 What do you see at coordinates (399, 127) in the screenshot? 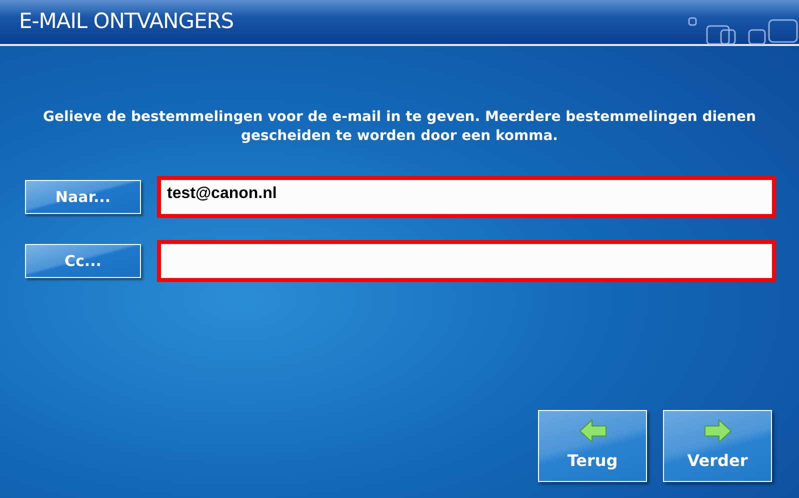
I see `instruction-text: Gelieve de bestemmelingen voor de e-mail in te geven. Meerdere bestemmelingen dienen gescheiden te worden door een komma.` at bounding box center [399, 127].